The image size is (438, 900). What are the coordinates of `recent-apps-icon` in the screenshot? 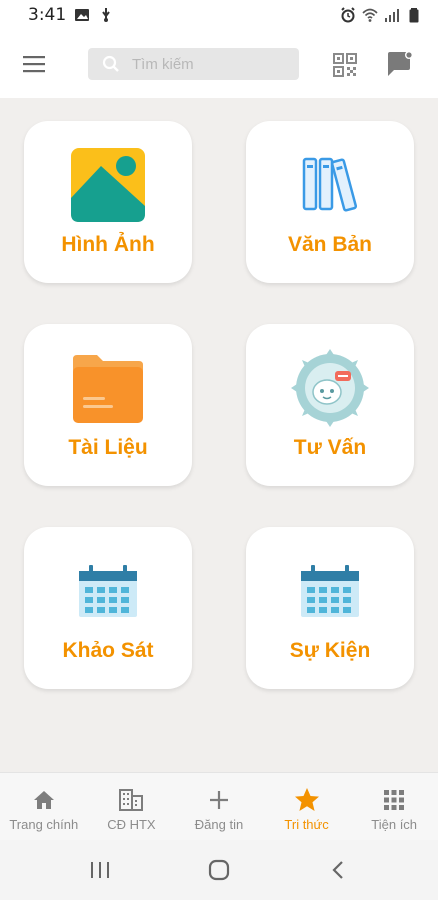 It's located at (99, 870).